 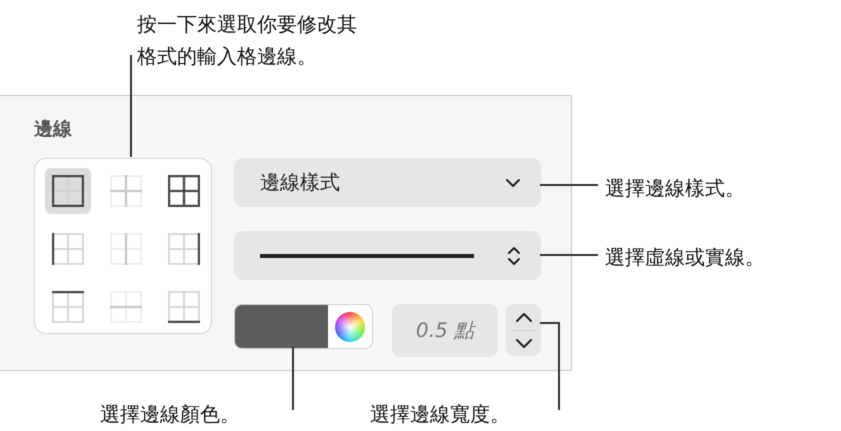 What do you see at coordinates (247, 40) in the screenshot?
I see `callout-text: 按一下來選取你要修改其格式的輸入格邊線。` at bounding box center [247, 40].